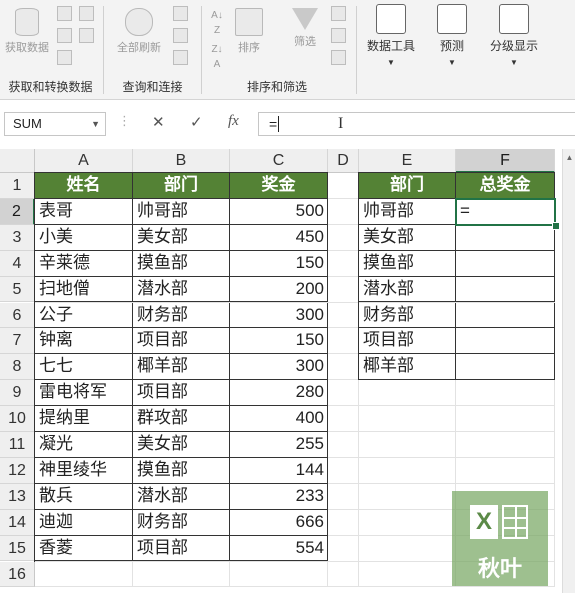 This screenshot has width=575, height=593. What do you see at coordinates (233, 121) in the screenshot?
I see `insert-function-icon: fx` at bounding box center [233, 121].